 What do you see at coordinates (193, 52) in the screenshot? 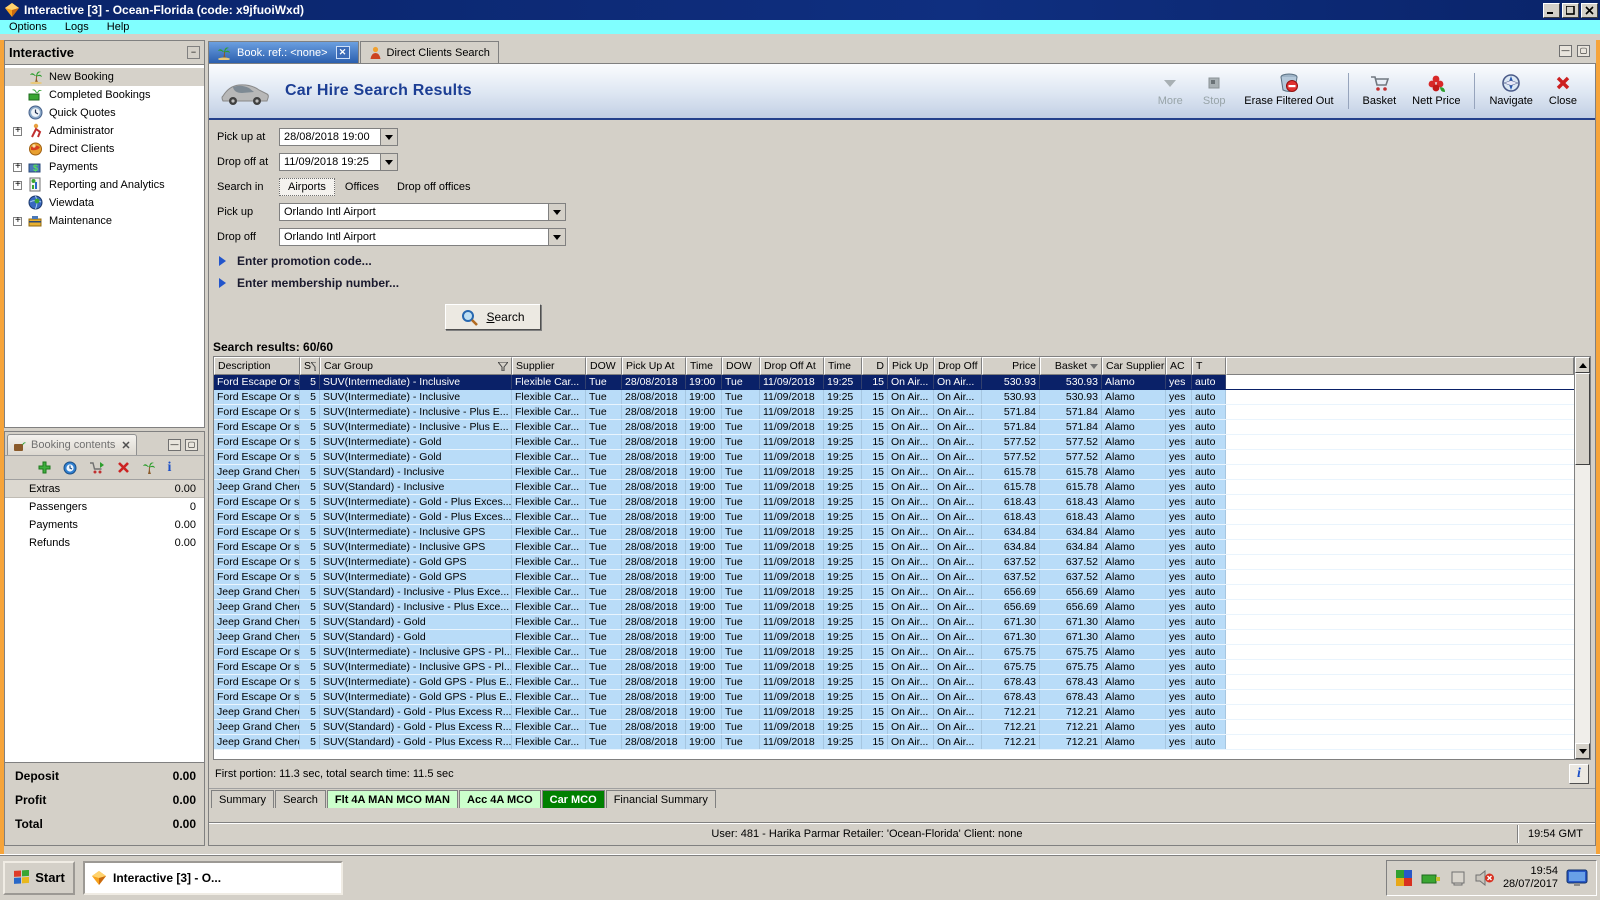
I see `collapse-panel-button: −` at bounding box center [193, 52].